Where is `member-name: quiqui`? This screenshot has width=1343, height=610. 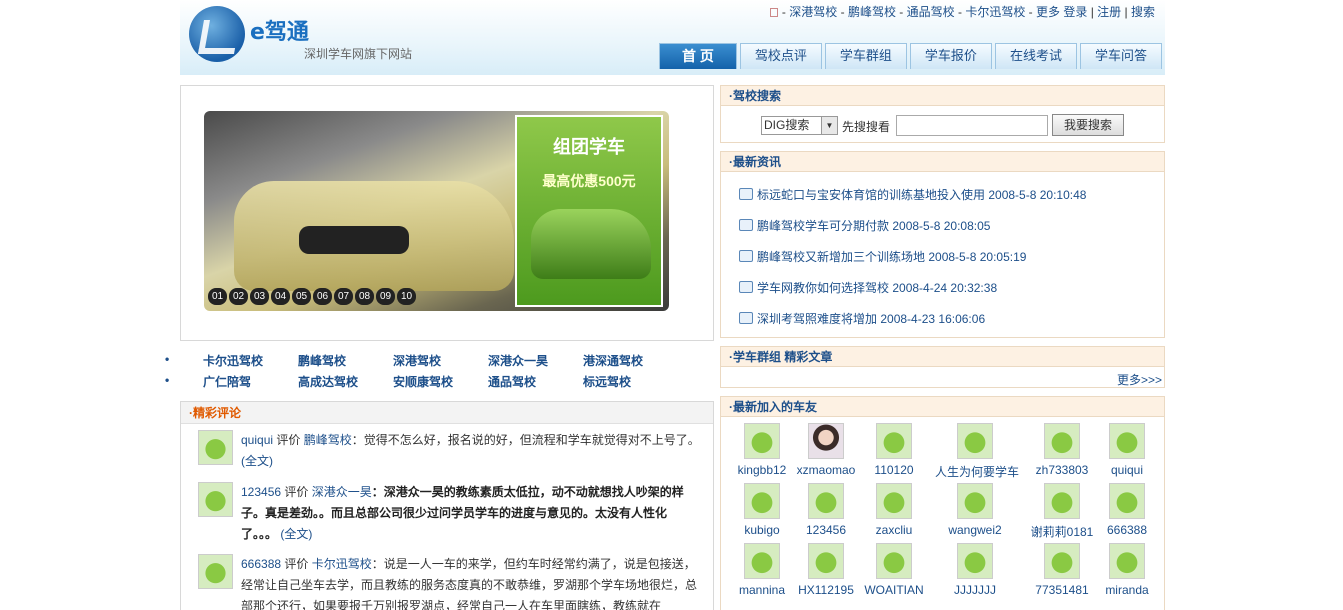
member-name: quiqui is located at coordinates (1127, 470).